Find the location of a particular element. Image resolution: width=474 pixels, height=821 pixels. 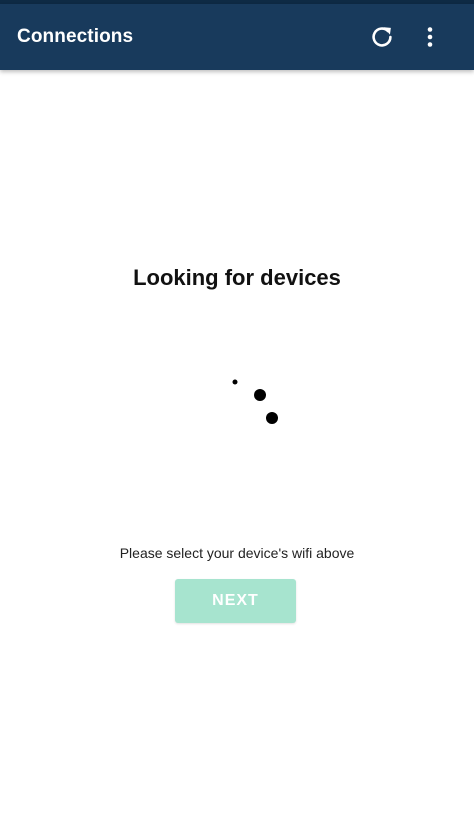

refresh-button is located at coordinates (382, 37).